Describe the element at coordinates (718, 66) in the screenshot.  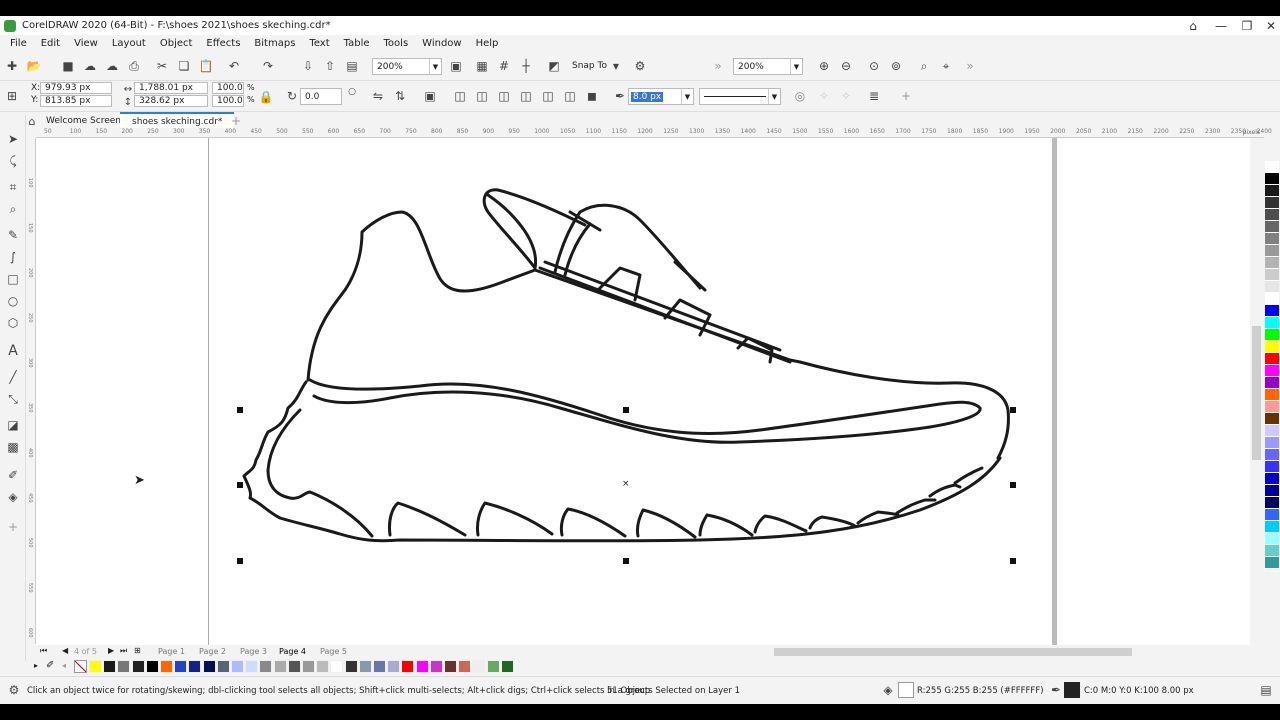
I see `more-icon: »` at that location.